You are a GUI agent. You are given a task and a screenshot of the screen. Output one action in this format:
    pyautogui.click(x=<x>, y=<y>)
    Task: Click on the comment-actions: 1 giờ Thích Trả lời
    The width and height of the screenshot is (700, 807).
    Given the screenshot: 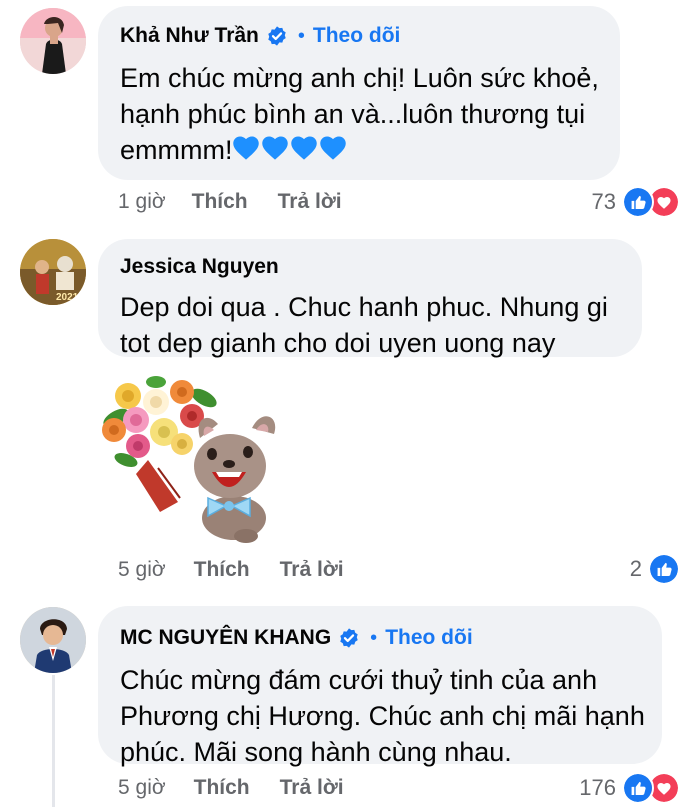 What is the action you would take?
    pyautogui.click(x=230, y=202)
    